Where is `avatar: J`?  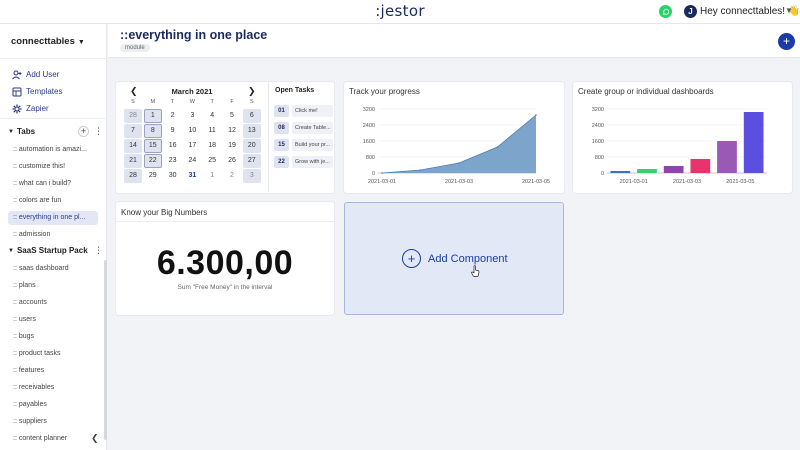 avatar: J is located at coordinates (690, 11).